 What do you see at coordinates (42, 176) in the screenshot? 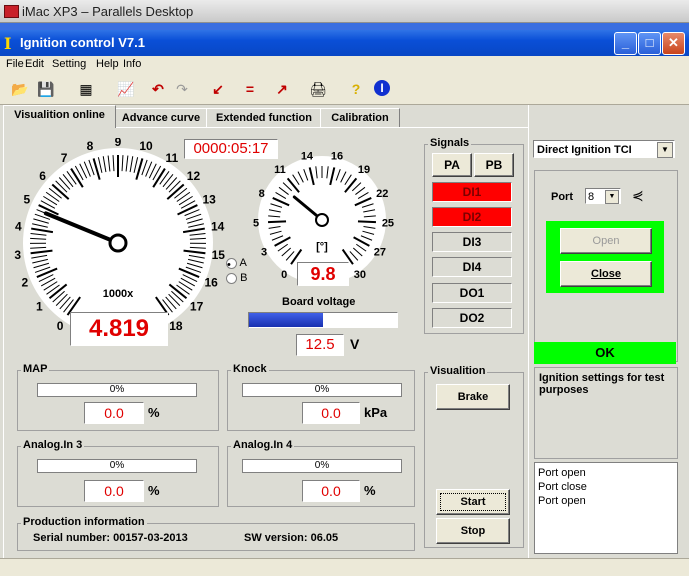
I see `rpm-tick-label: 6` at bounding box center [42, 176].